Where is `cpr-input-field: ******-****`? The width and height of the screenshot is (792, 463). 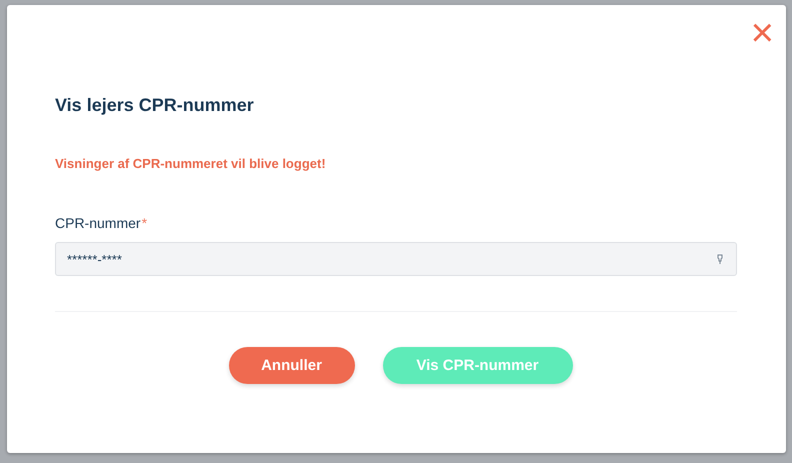
cpr-input-field: ******-**** is located at coordinates (396, 259).